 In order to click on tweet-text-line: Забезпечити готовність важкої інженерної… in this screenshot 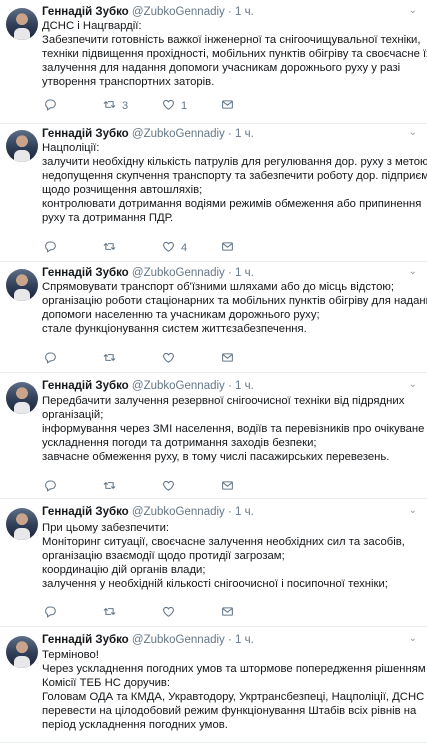, I will do `click(231, 40)`.